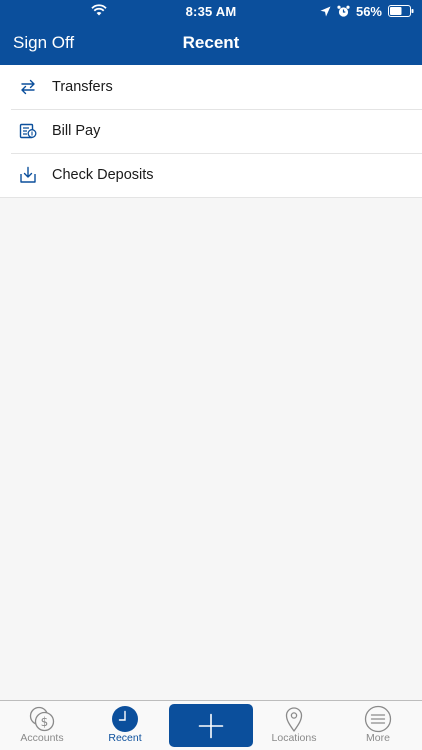 This screenshot has width=422, height=750. Describe the element at coordinates (42, 738) in the screenshot. I see `tab-label: Accounts` at that location.